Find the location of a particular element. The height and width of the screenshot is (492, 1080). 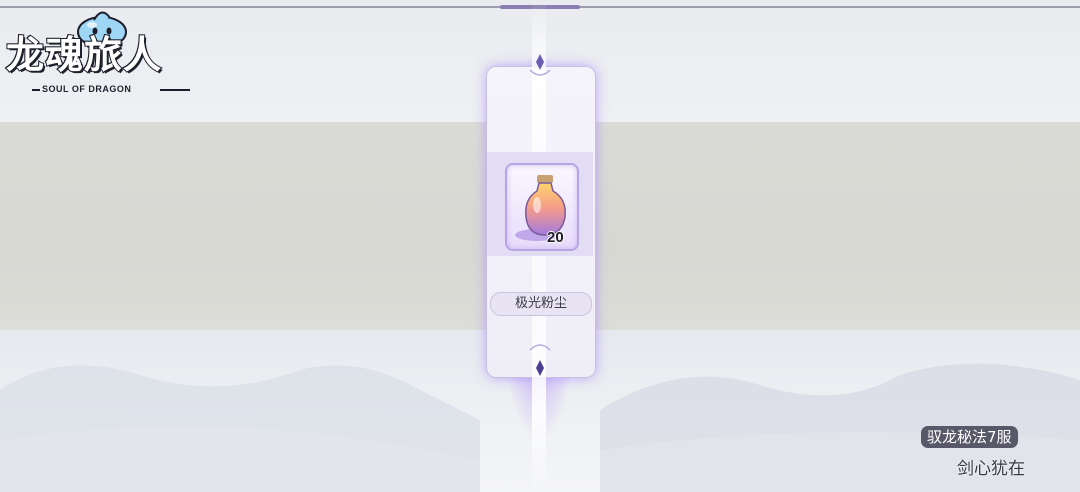

logo-divider-right is located at coordinates (175, 90).